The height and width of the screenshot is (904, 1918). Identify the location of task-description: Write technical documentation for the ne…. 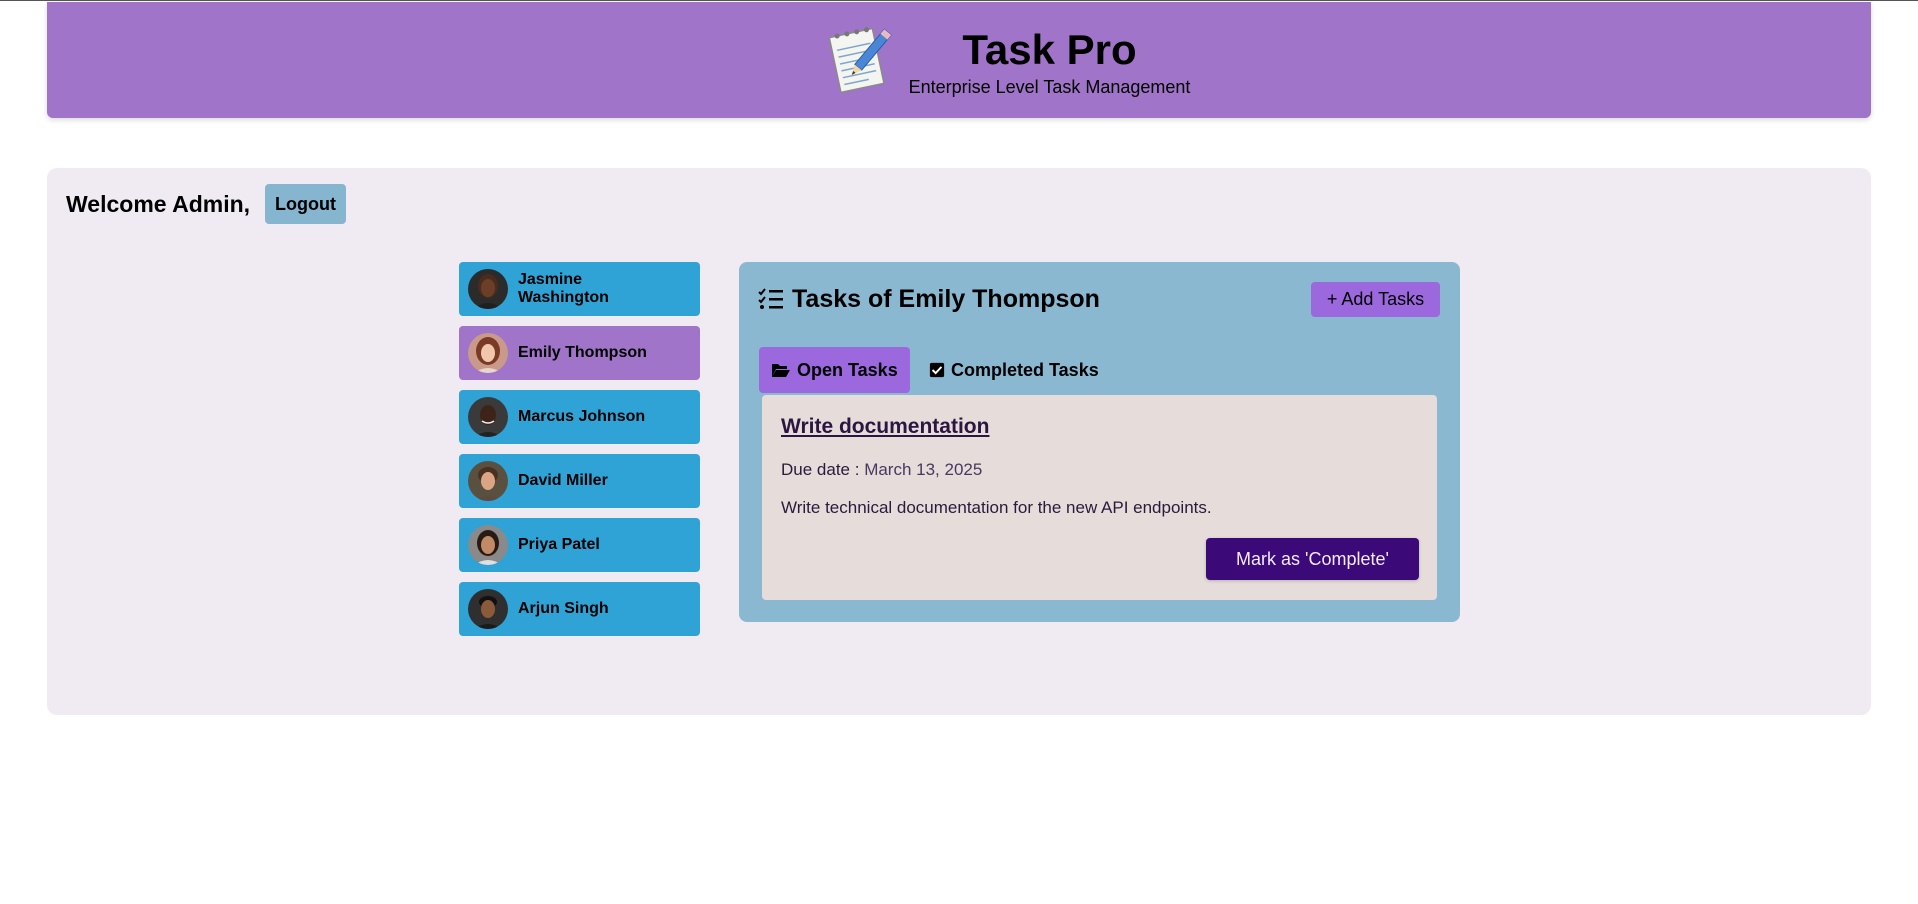
(996, 507).